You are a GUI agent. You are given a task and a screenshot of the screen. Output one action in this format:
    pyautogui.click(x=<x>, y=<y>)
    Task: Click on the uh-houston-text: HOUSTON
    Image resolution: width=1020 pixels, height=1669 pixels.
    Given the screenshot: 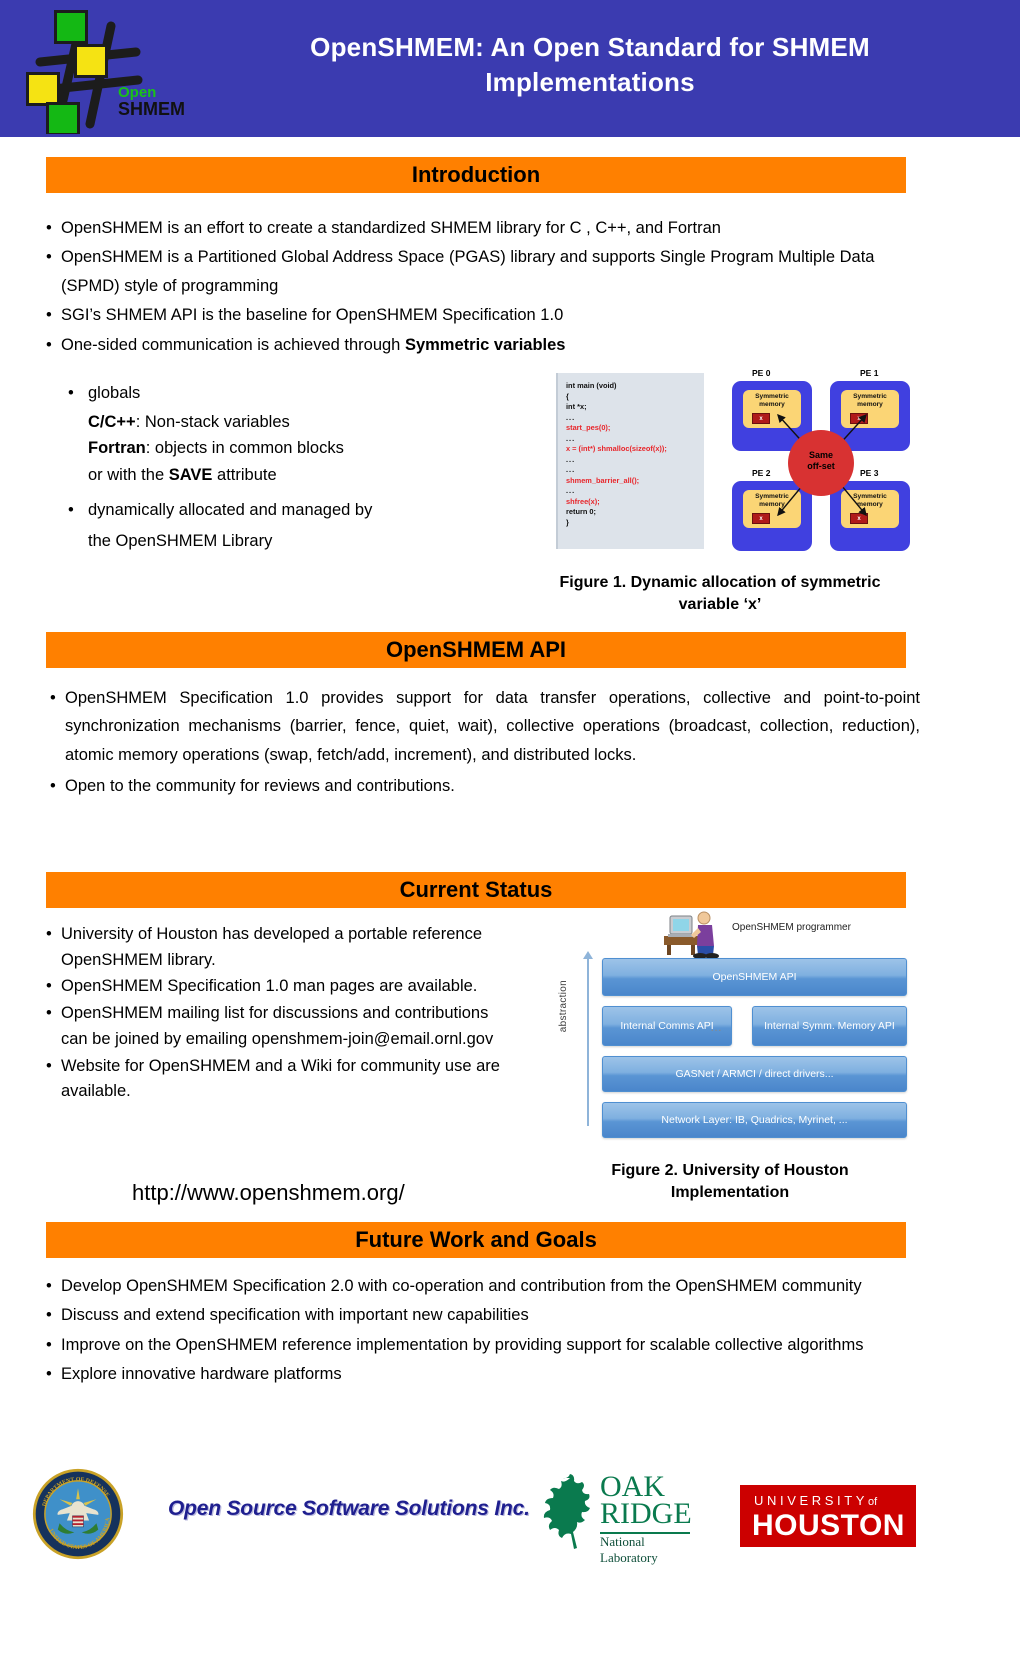 What is the action you would take?
    pyautogui.click(x=828, y=1525)
    